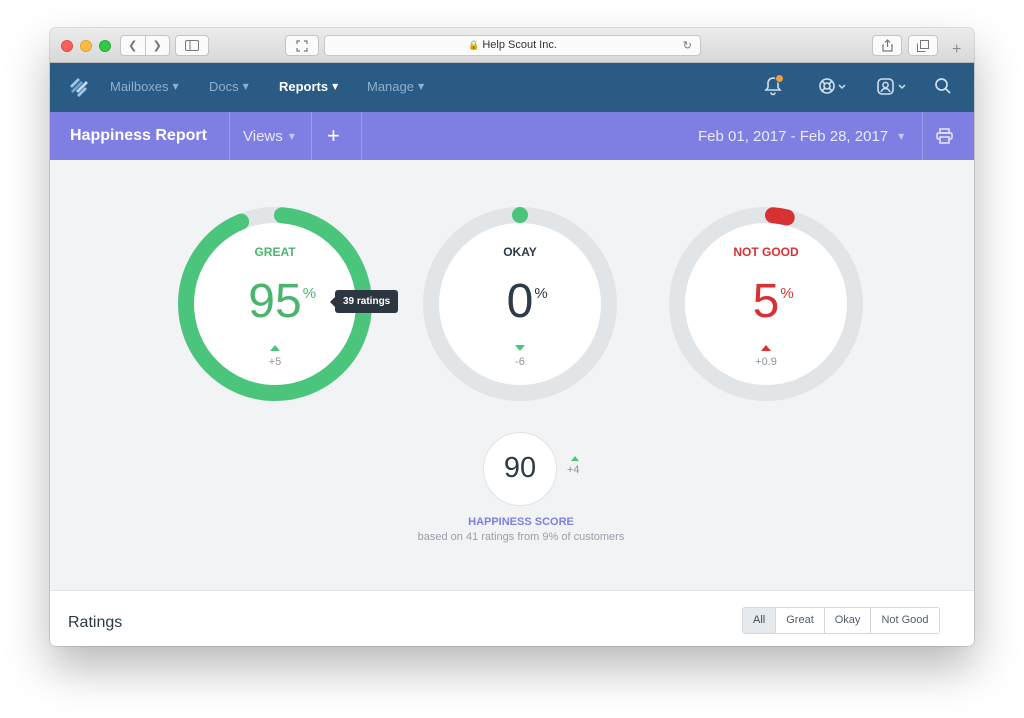 The height and width of the screenshot is (718, 1024). What do you see at coordinates (944, 138) in the screenshot?
I see `print-icon` at bounding box center [944, 138].